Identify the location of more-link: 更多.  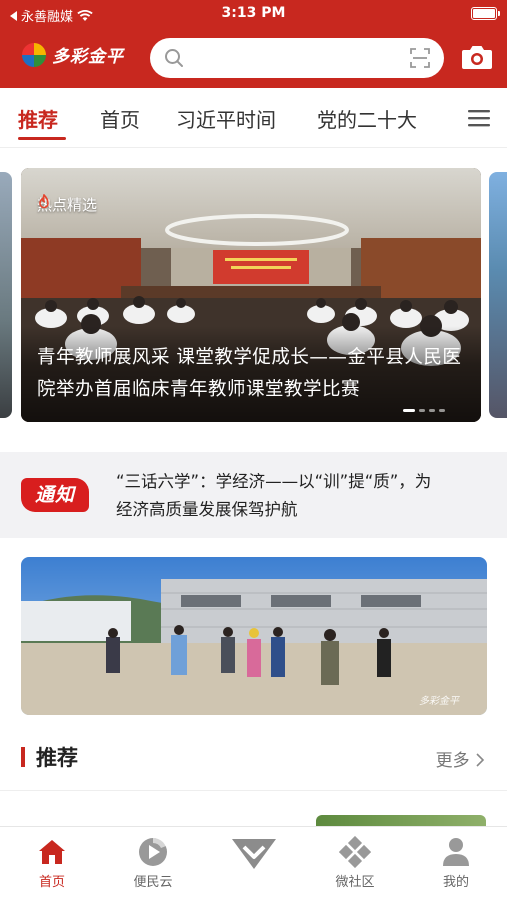
(460, 758).